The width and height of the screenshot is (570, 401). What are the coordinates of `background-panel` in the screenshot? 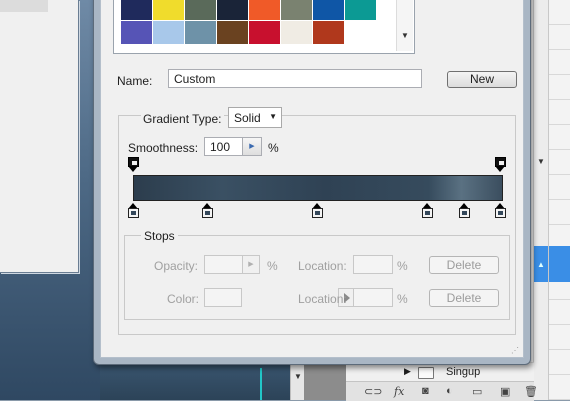 It's located at (39, 136).